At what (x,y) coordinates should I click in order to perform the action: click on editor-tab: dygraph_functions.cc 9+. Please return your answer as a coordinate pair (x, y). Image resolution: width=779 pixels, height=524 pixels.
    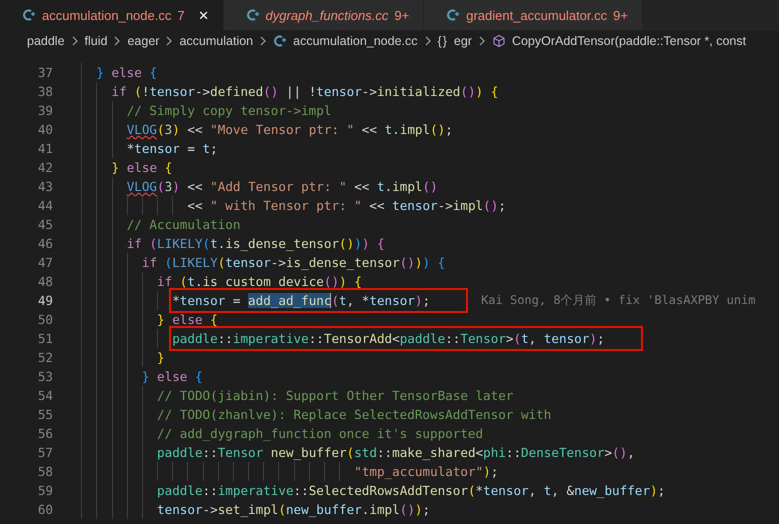
    Looking at the image, I should click on (324, 15).